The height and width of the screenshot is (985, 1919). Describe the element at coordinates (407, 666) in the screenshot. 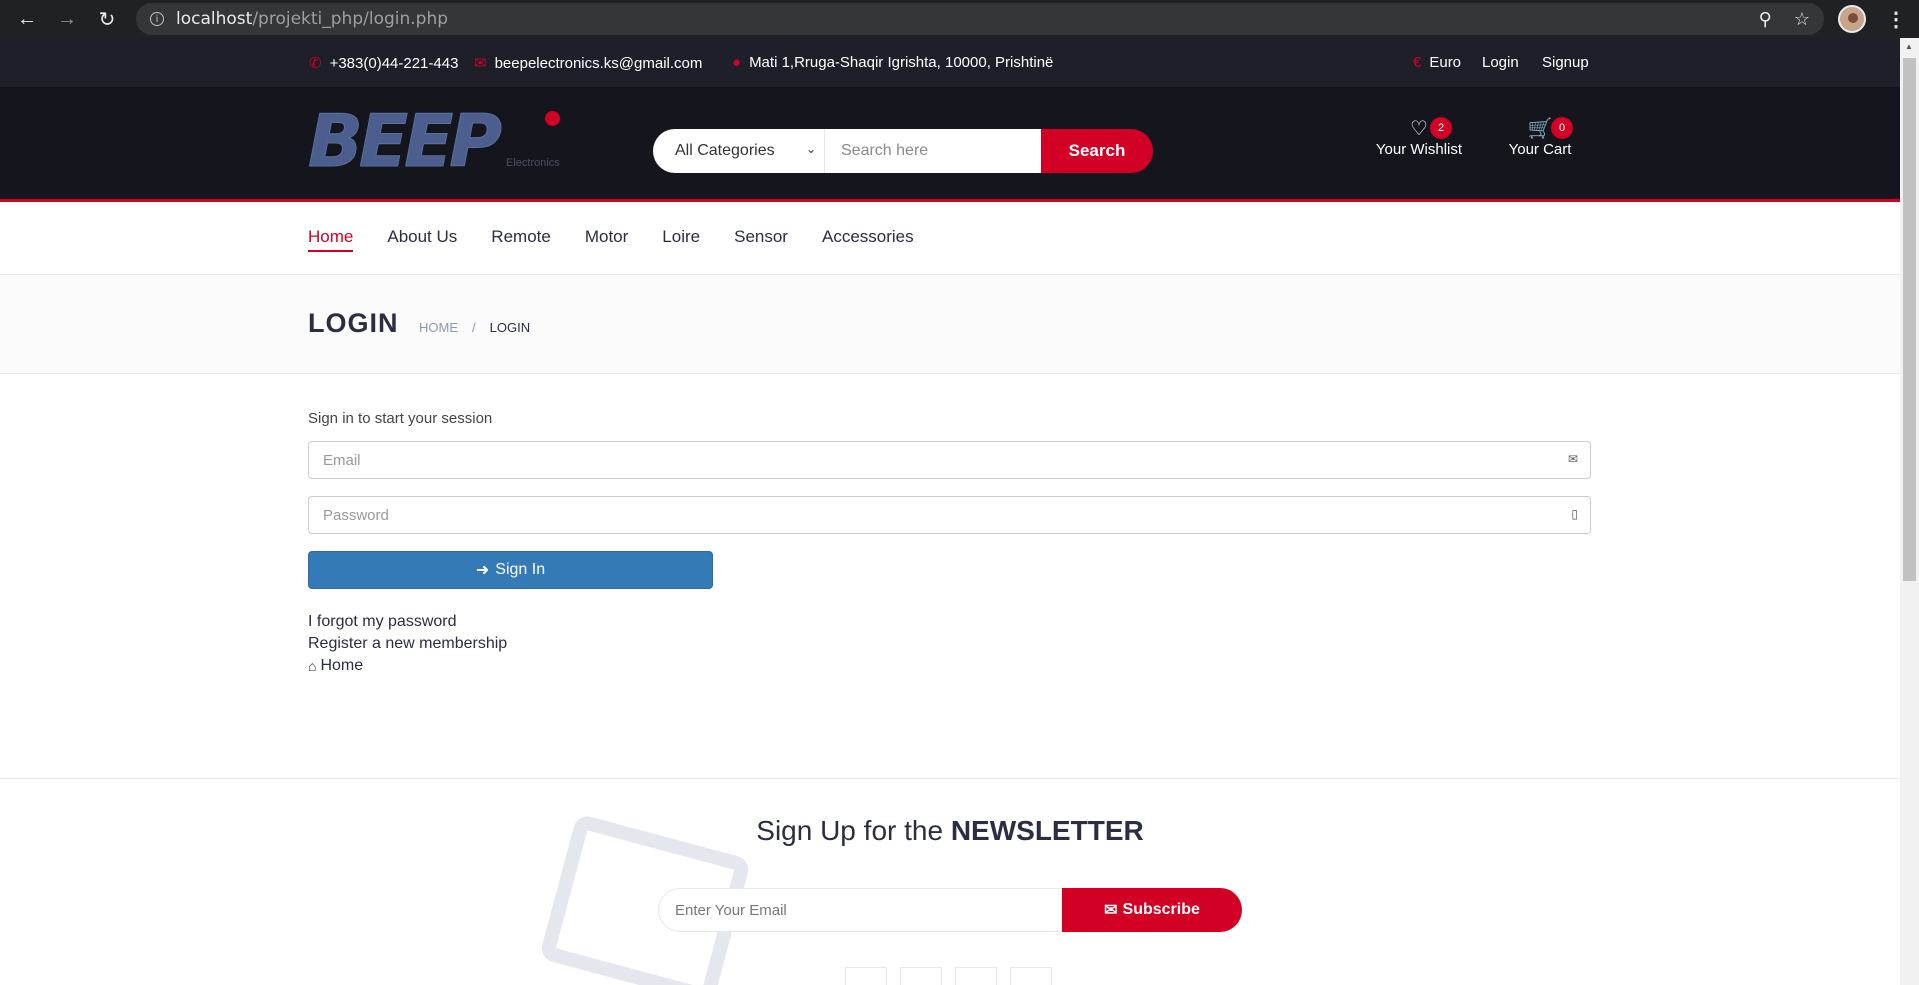

I see `home-link: ⌂ Home` at that location.